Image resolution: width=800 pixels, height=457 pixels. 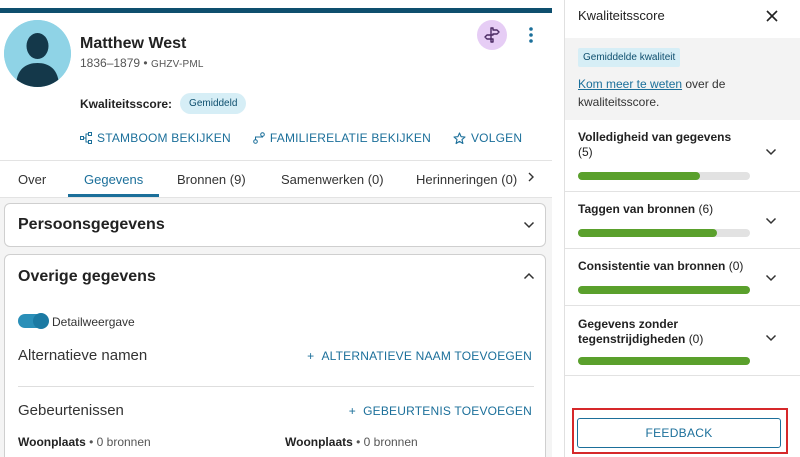 I want to click on signpost-icon, so click(x=492, y=35).